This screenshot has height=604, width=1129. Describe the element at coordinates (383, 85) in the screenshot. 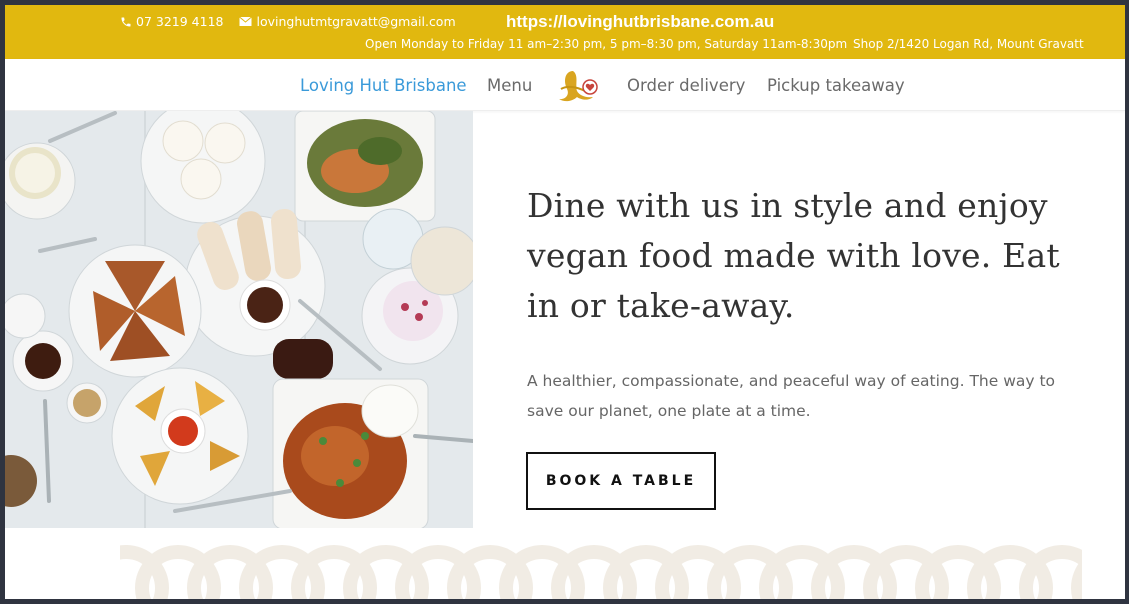

I see `nav-item-home: Loving Hut Brisbane` at that location.